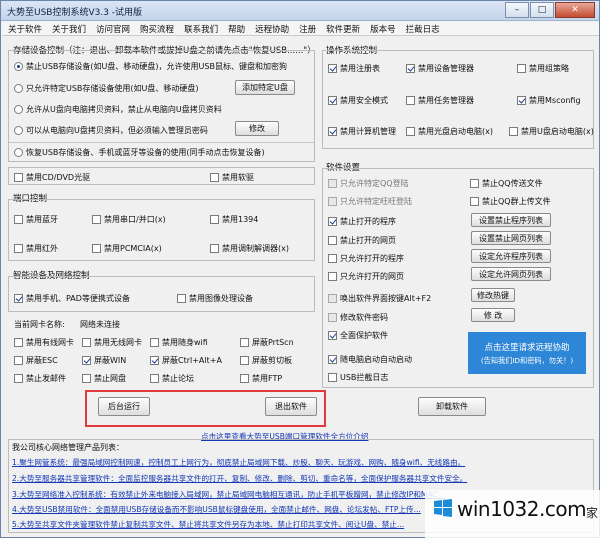  What do you see at coordinates (370, 359) in the screenshot?
I see `autostart-checkbox: 随电脑启动自动启动` at bounding box center [370, 359].